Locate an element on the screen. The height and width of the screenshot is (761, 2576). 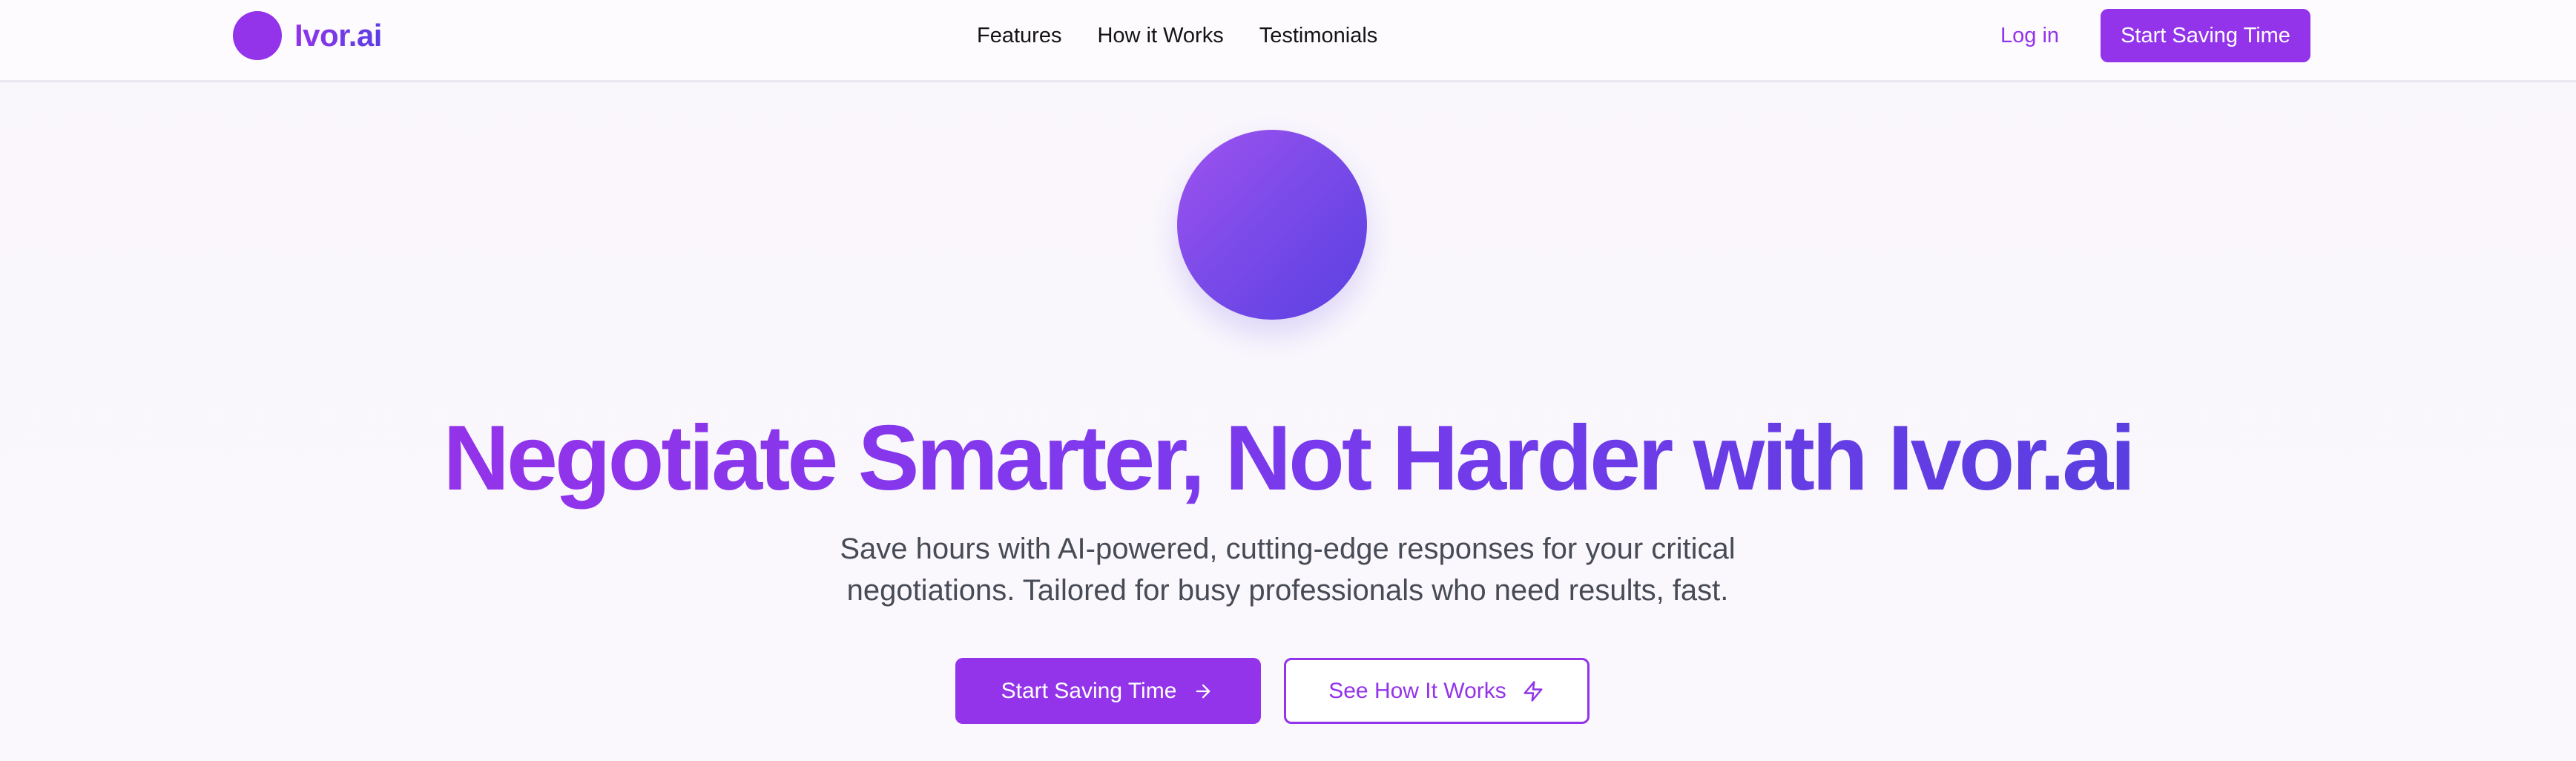
main-nav: Features How it Works Testimonials is located at coordinates (1177, 35).